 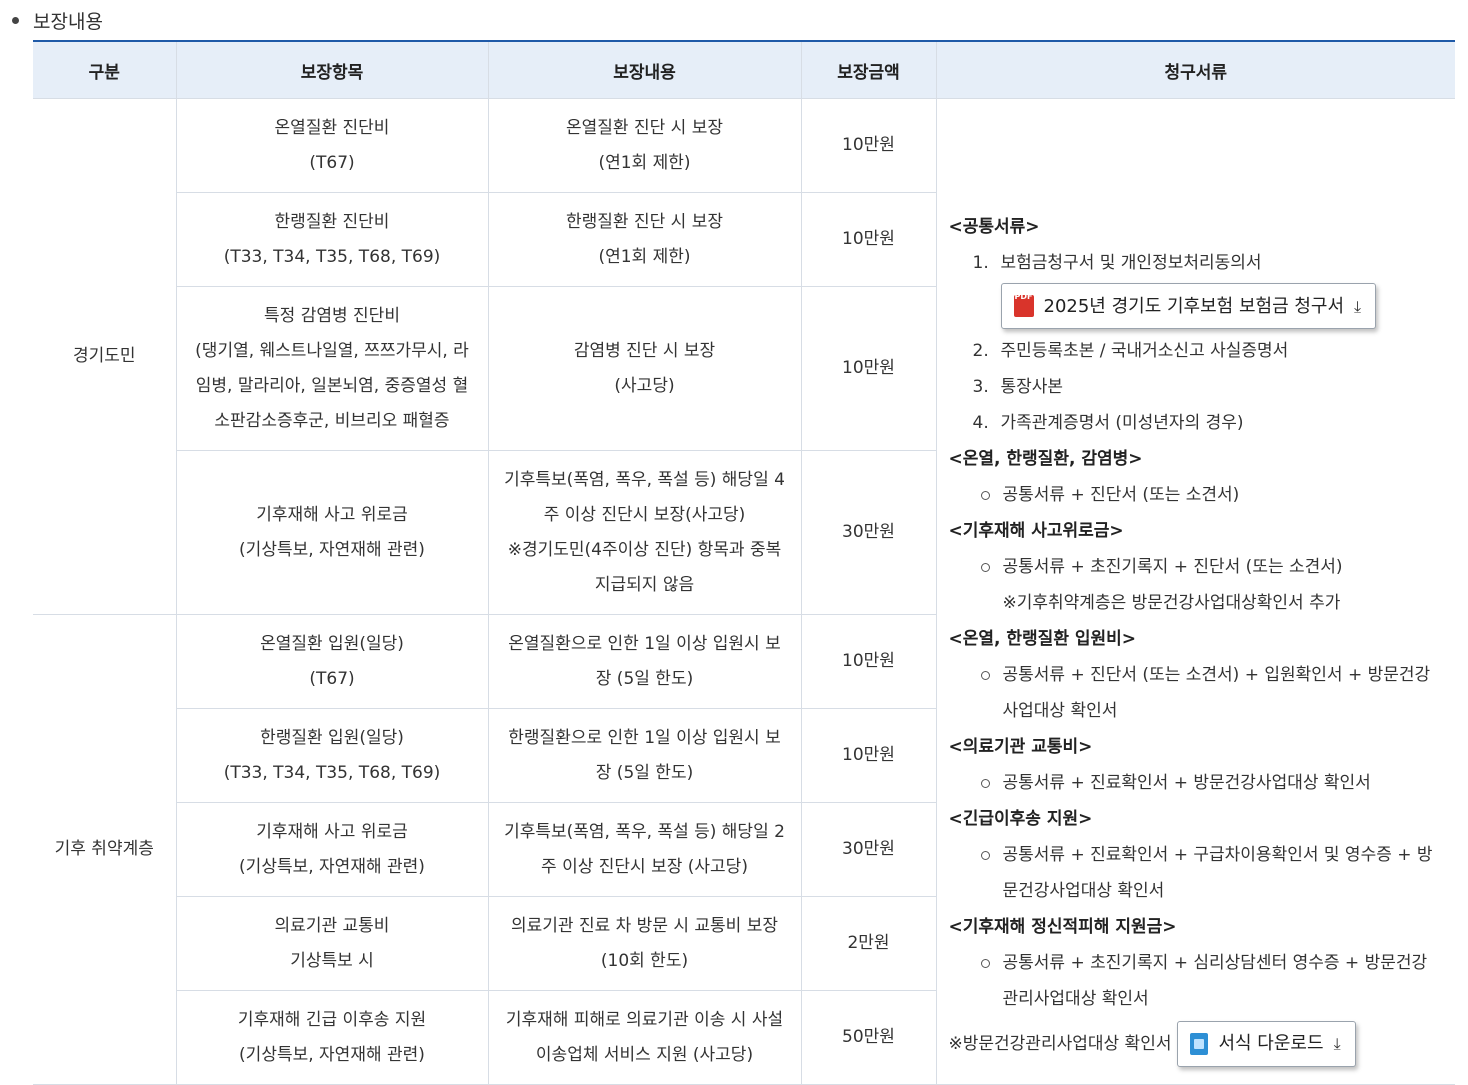 What do you see at coordinates (1188, 306) in the screenshot?
I see `claim-form-download-button: PDF 2025년 경기도 기후보험 보험금 청구서 ⤓` at bounding box center [1188, 306].